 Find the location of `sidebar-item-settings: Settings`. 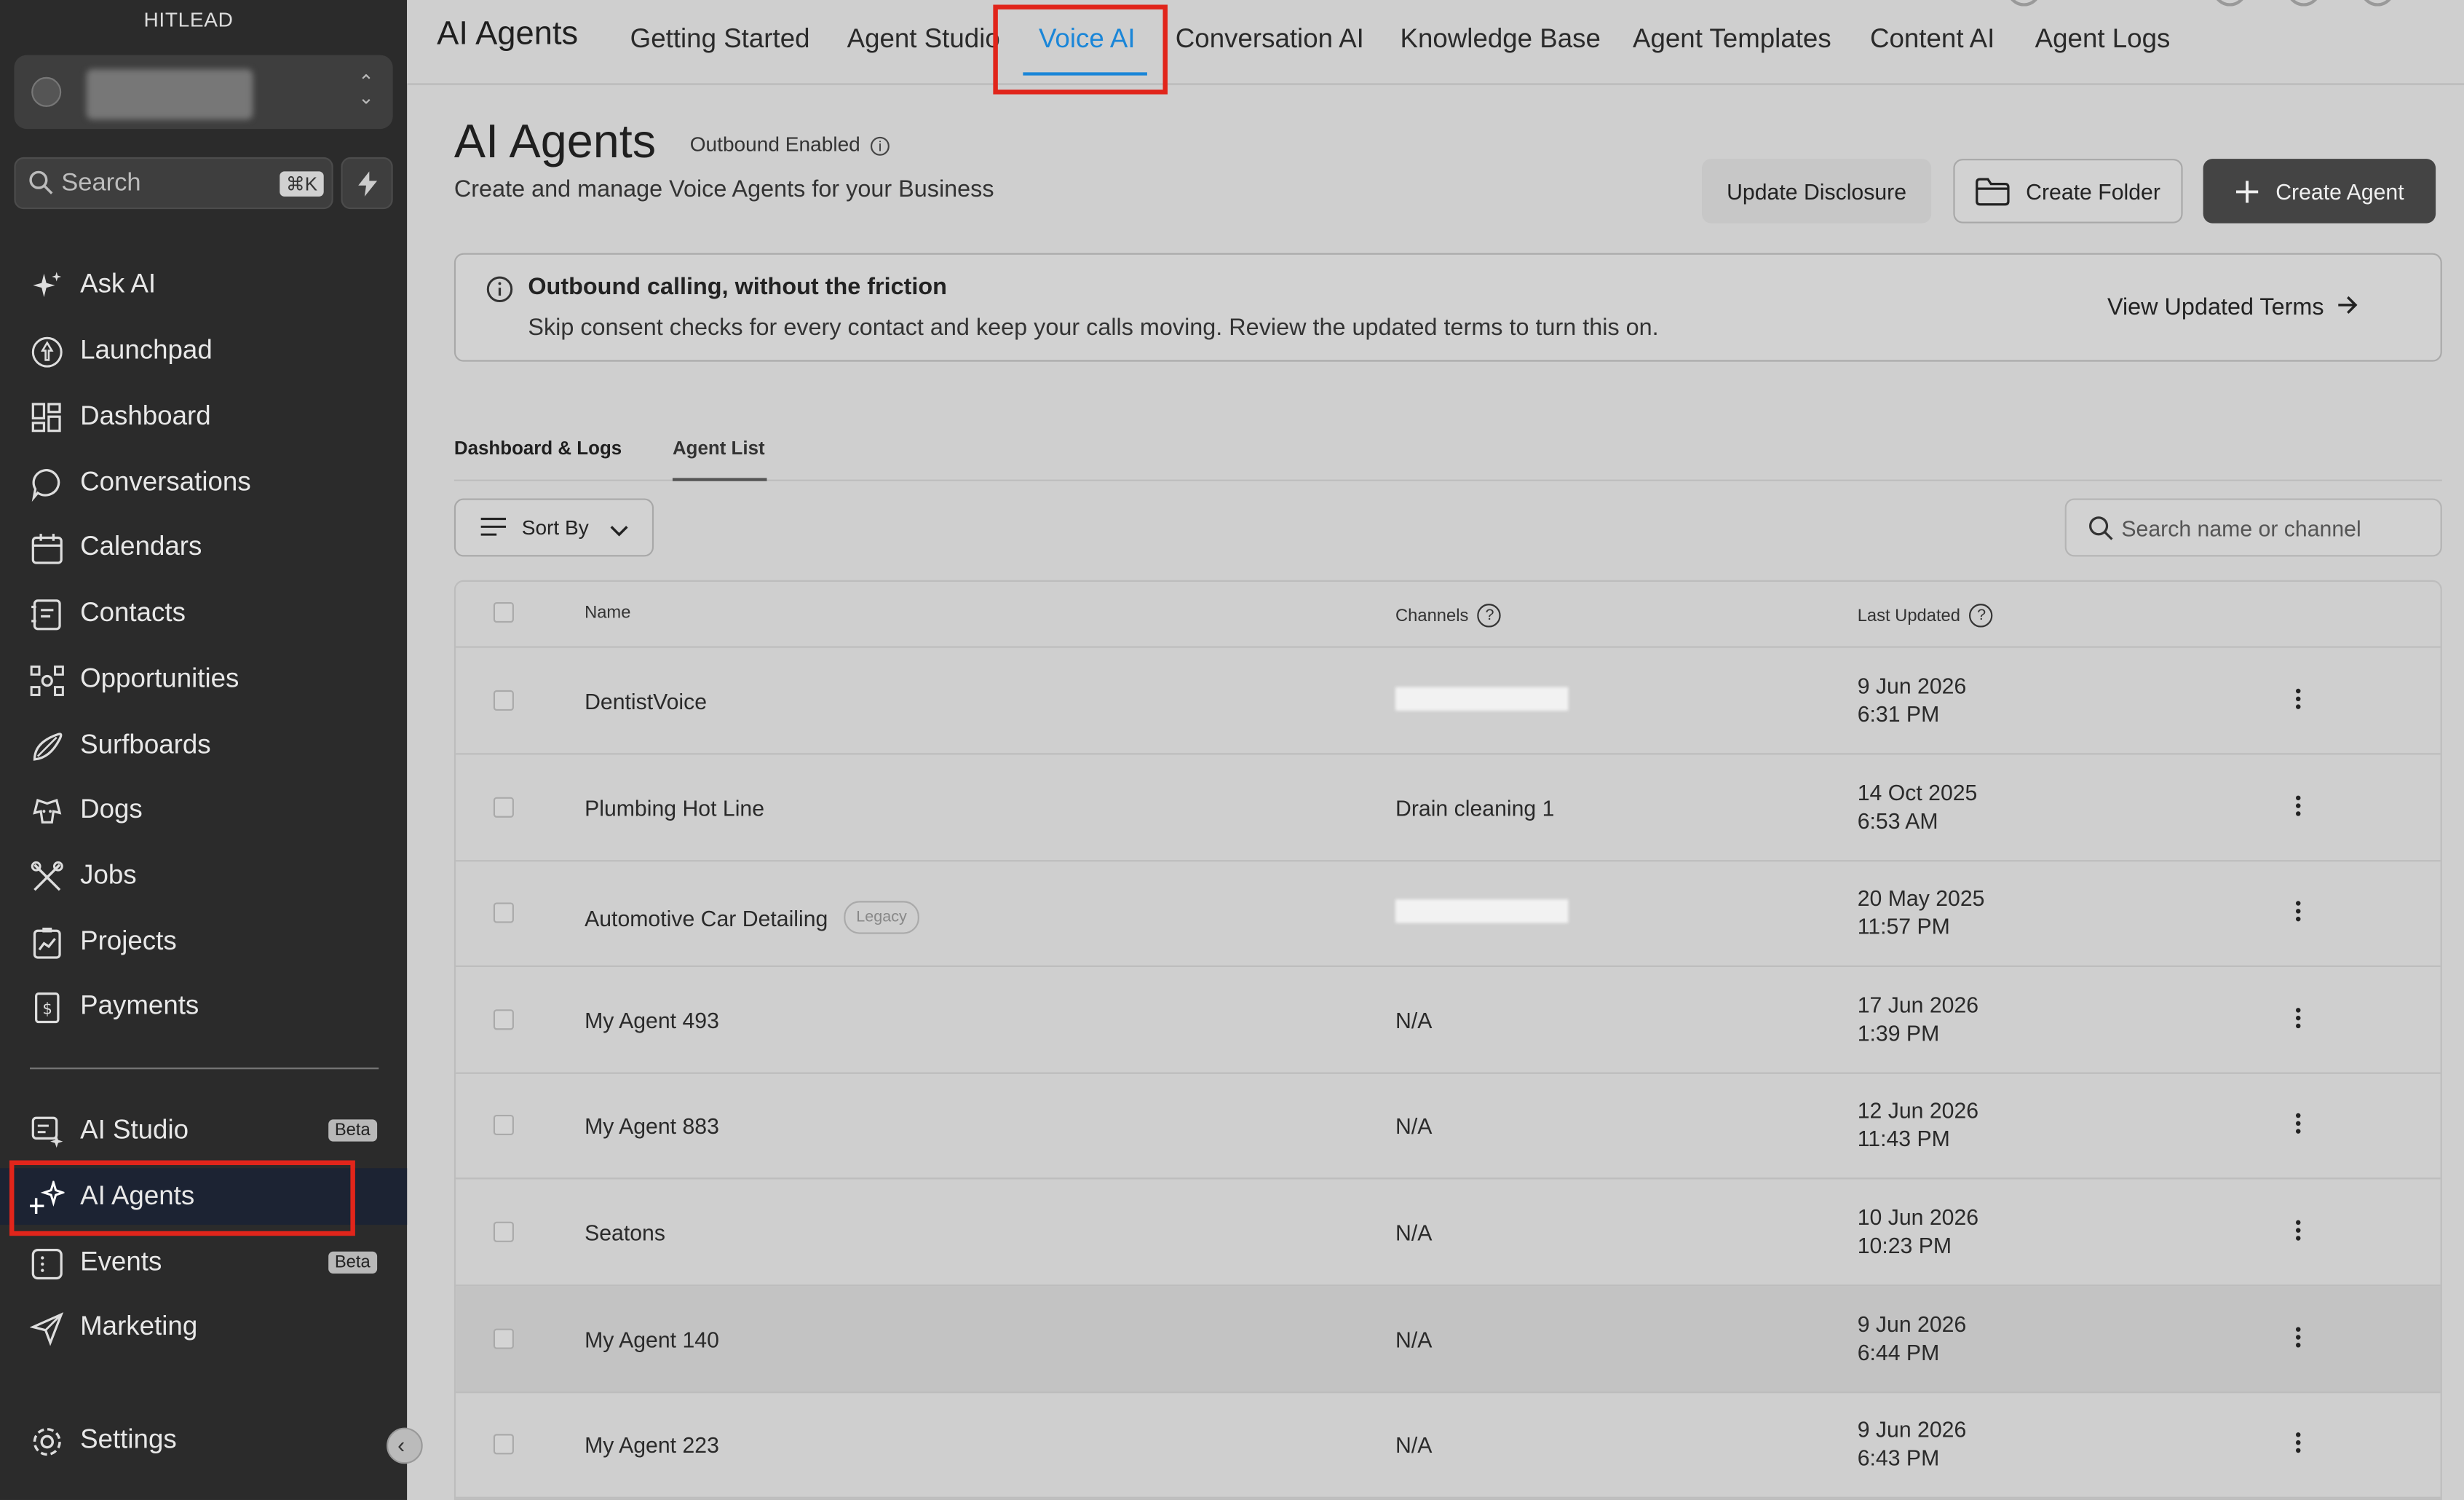

sidebar-item-settings: Settings is located at coordinates (203, 1440).